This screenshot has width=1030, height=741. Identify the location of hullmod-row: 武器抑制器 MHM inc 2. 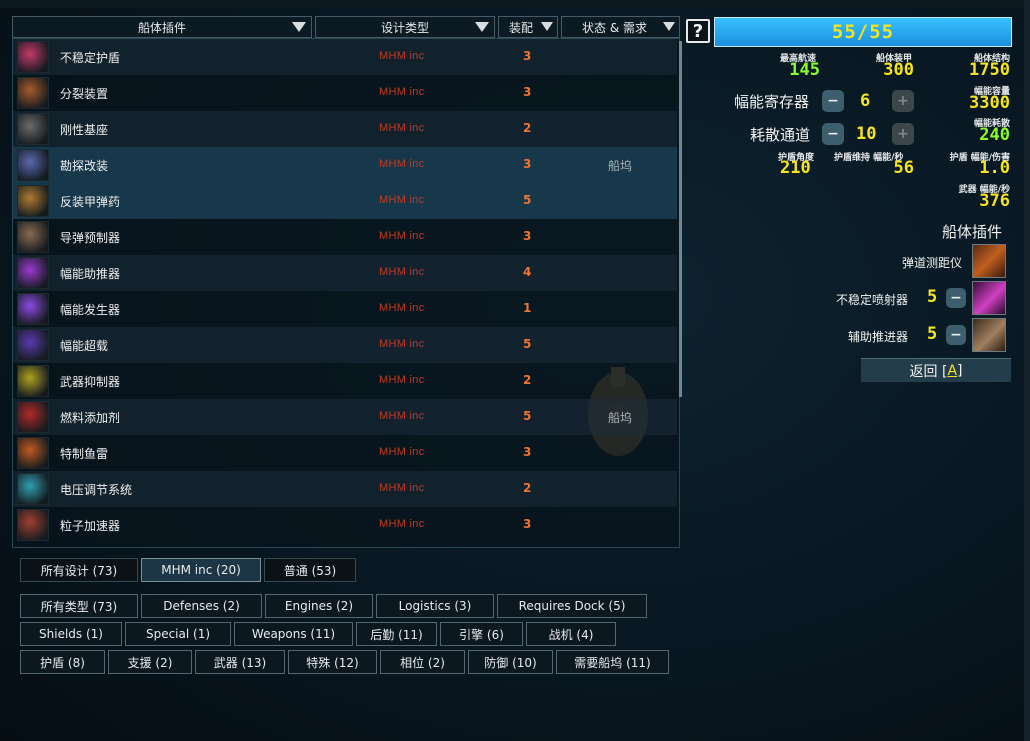
(345, 381).